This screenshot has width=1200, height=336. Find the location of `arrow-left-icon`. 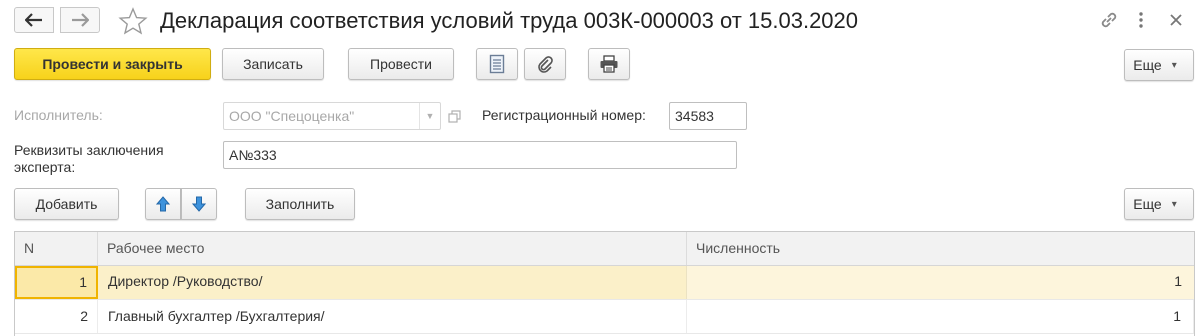

arrow-left-icon is located at coordinates (33, 20).